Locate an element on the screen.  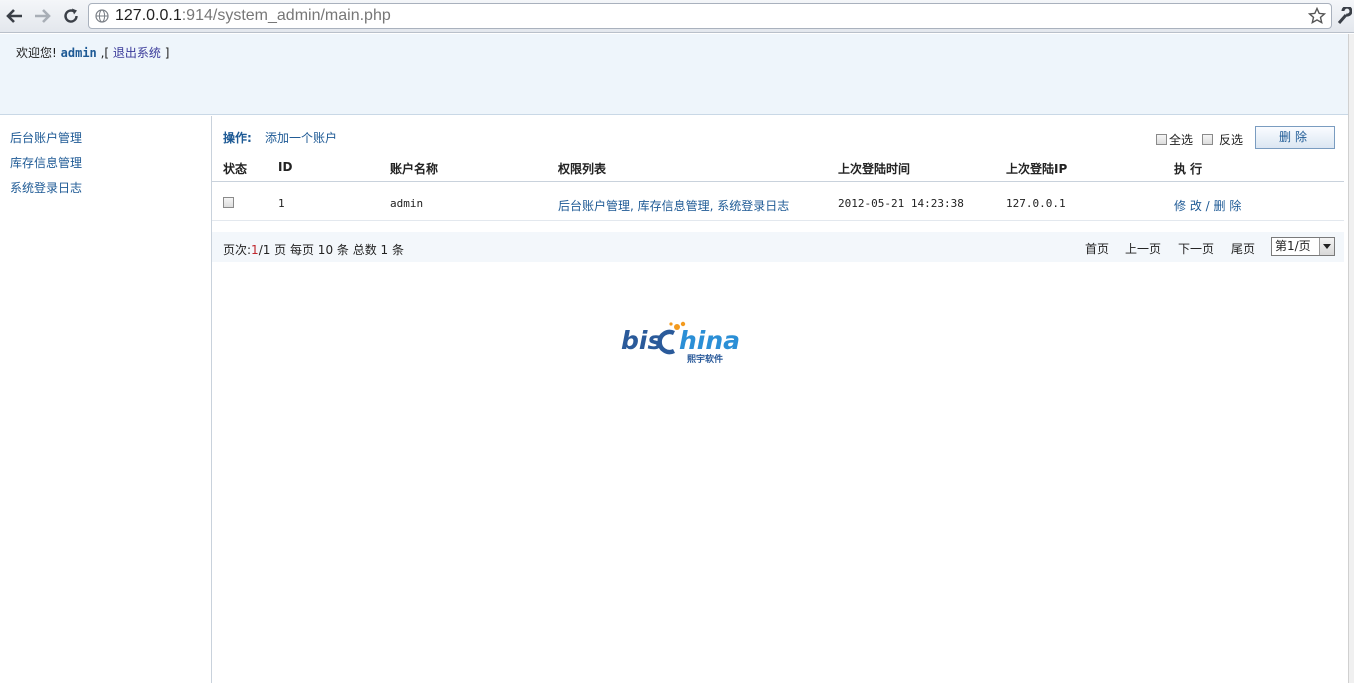
reload-button is located at coordinates (71, 16).